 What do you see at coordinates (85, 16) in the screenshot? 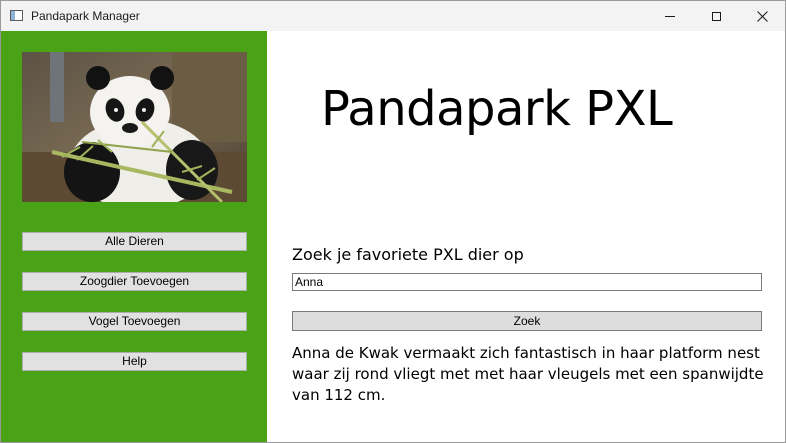
I see `window-title: Pandapark Manager` at bounding box center [85, 16].